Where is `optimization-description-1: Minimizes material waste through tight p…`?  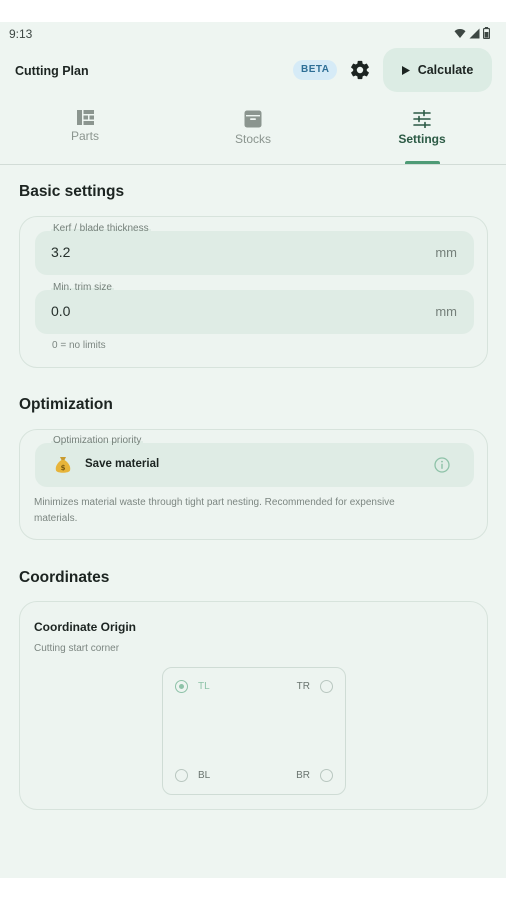 optimization-description-1: Minimizes material waste through tight p… is located at coordinates (214, 502).